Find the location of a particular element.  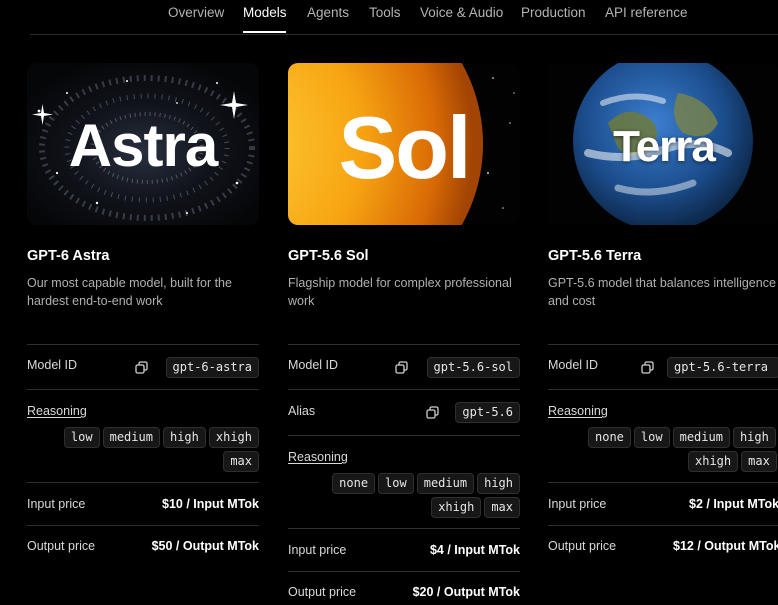

tab-overview: Overview is located at coordinates (196, 12).